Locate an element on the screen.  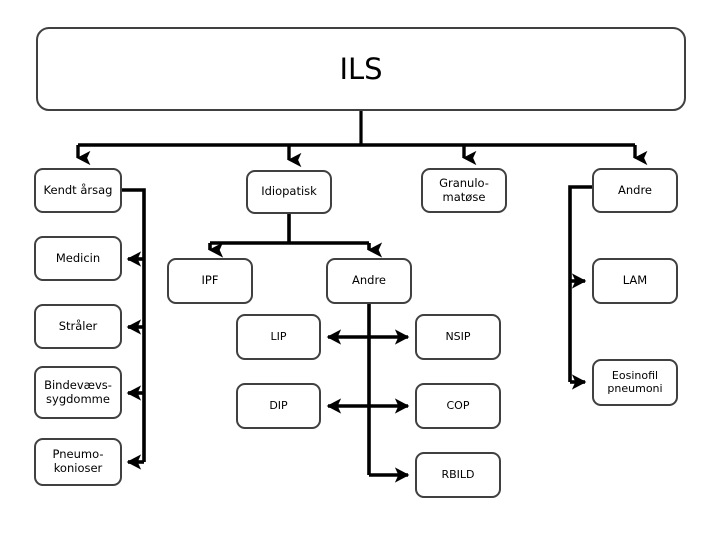
node-label: Stråler is located at coordinates (78, 325).